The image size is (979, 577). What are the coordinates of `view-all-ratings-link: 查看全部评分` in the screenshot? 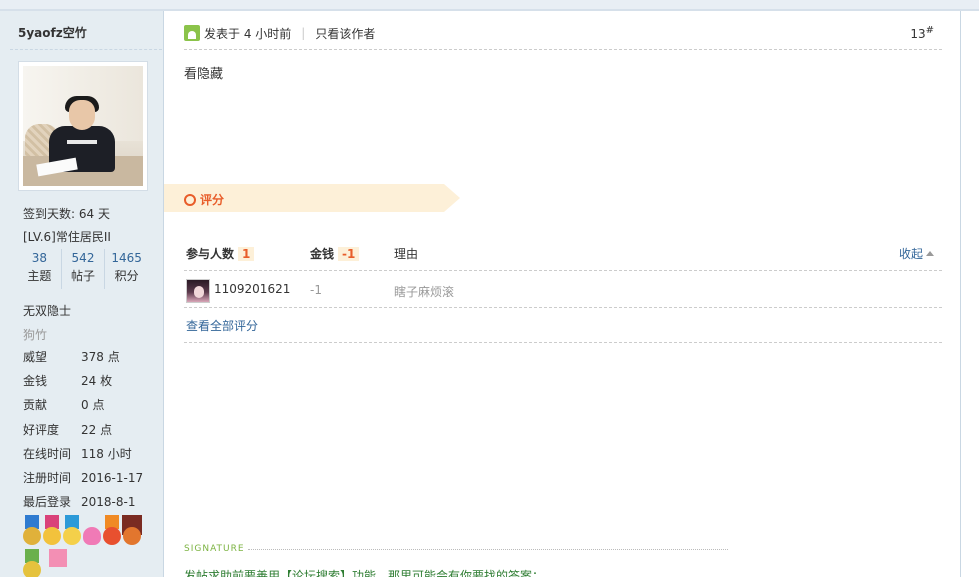 It's located at (222, 325).